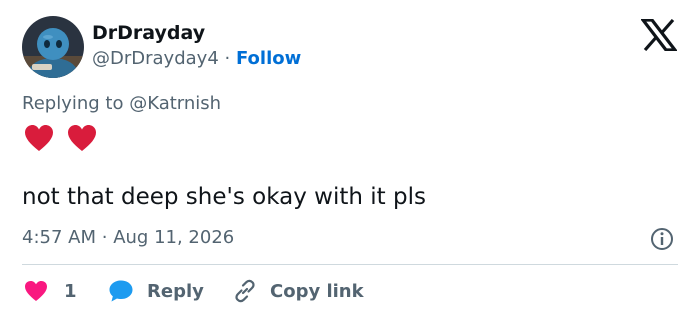 The image size is (700, 318). I want to click on reply-button: Reply, so click(156, 291).